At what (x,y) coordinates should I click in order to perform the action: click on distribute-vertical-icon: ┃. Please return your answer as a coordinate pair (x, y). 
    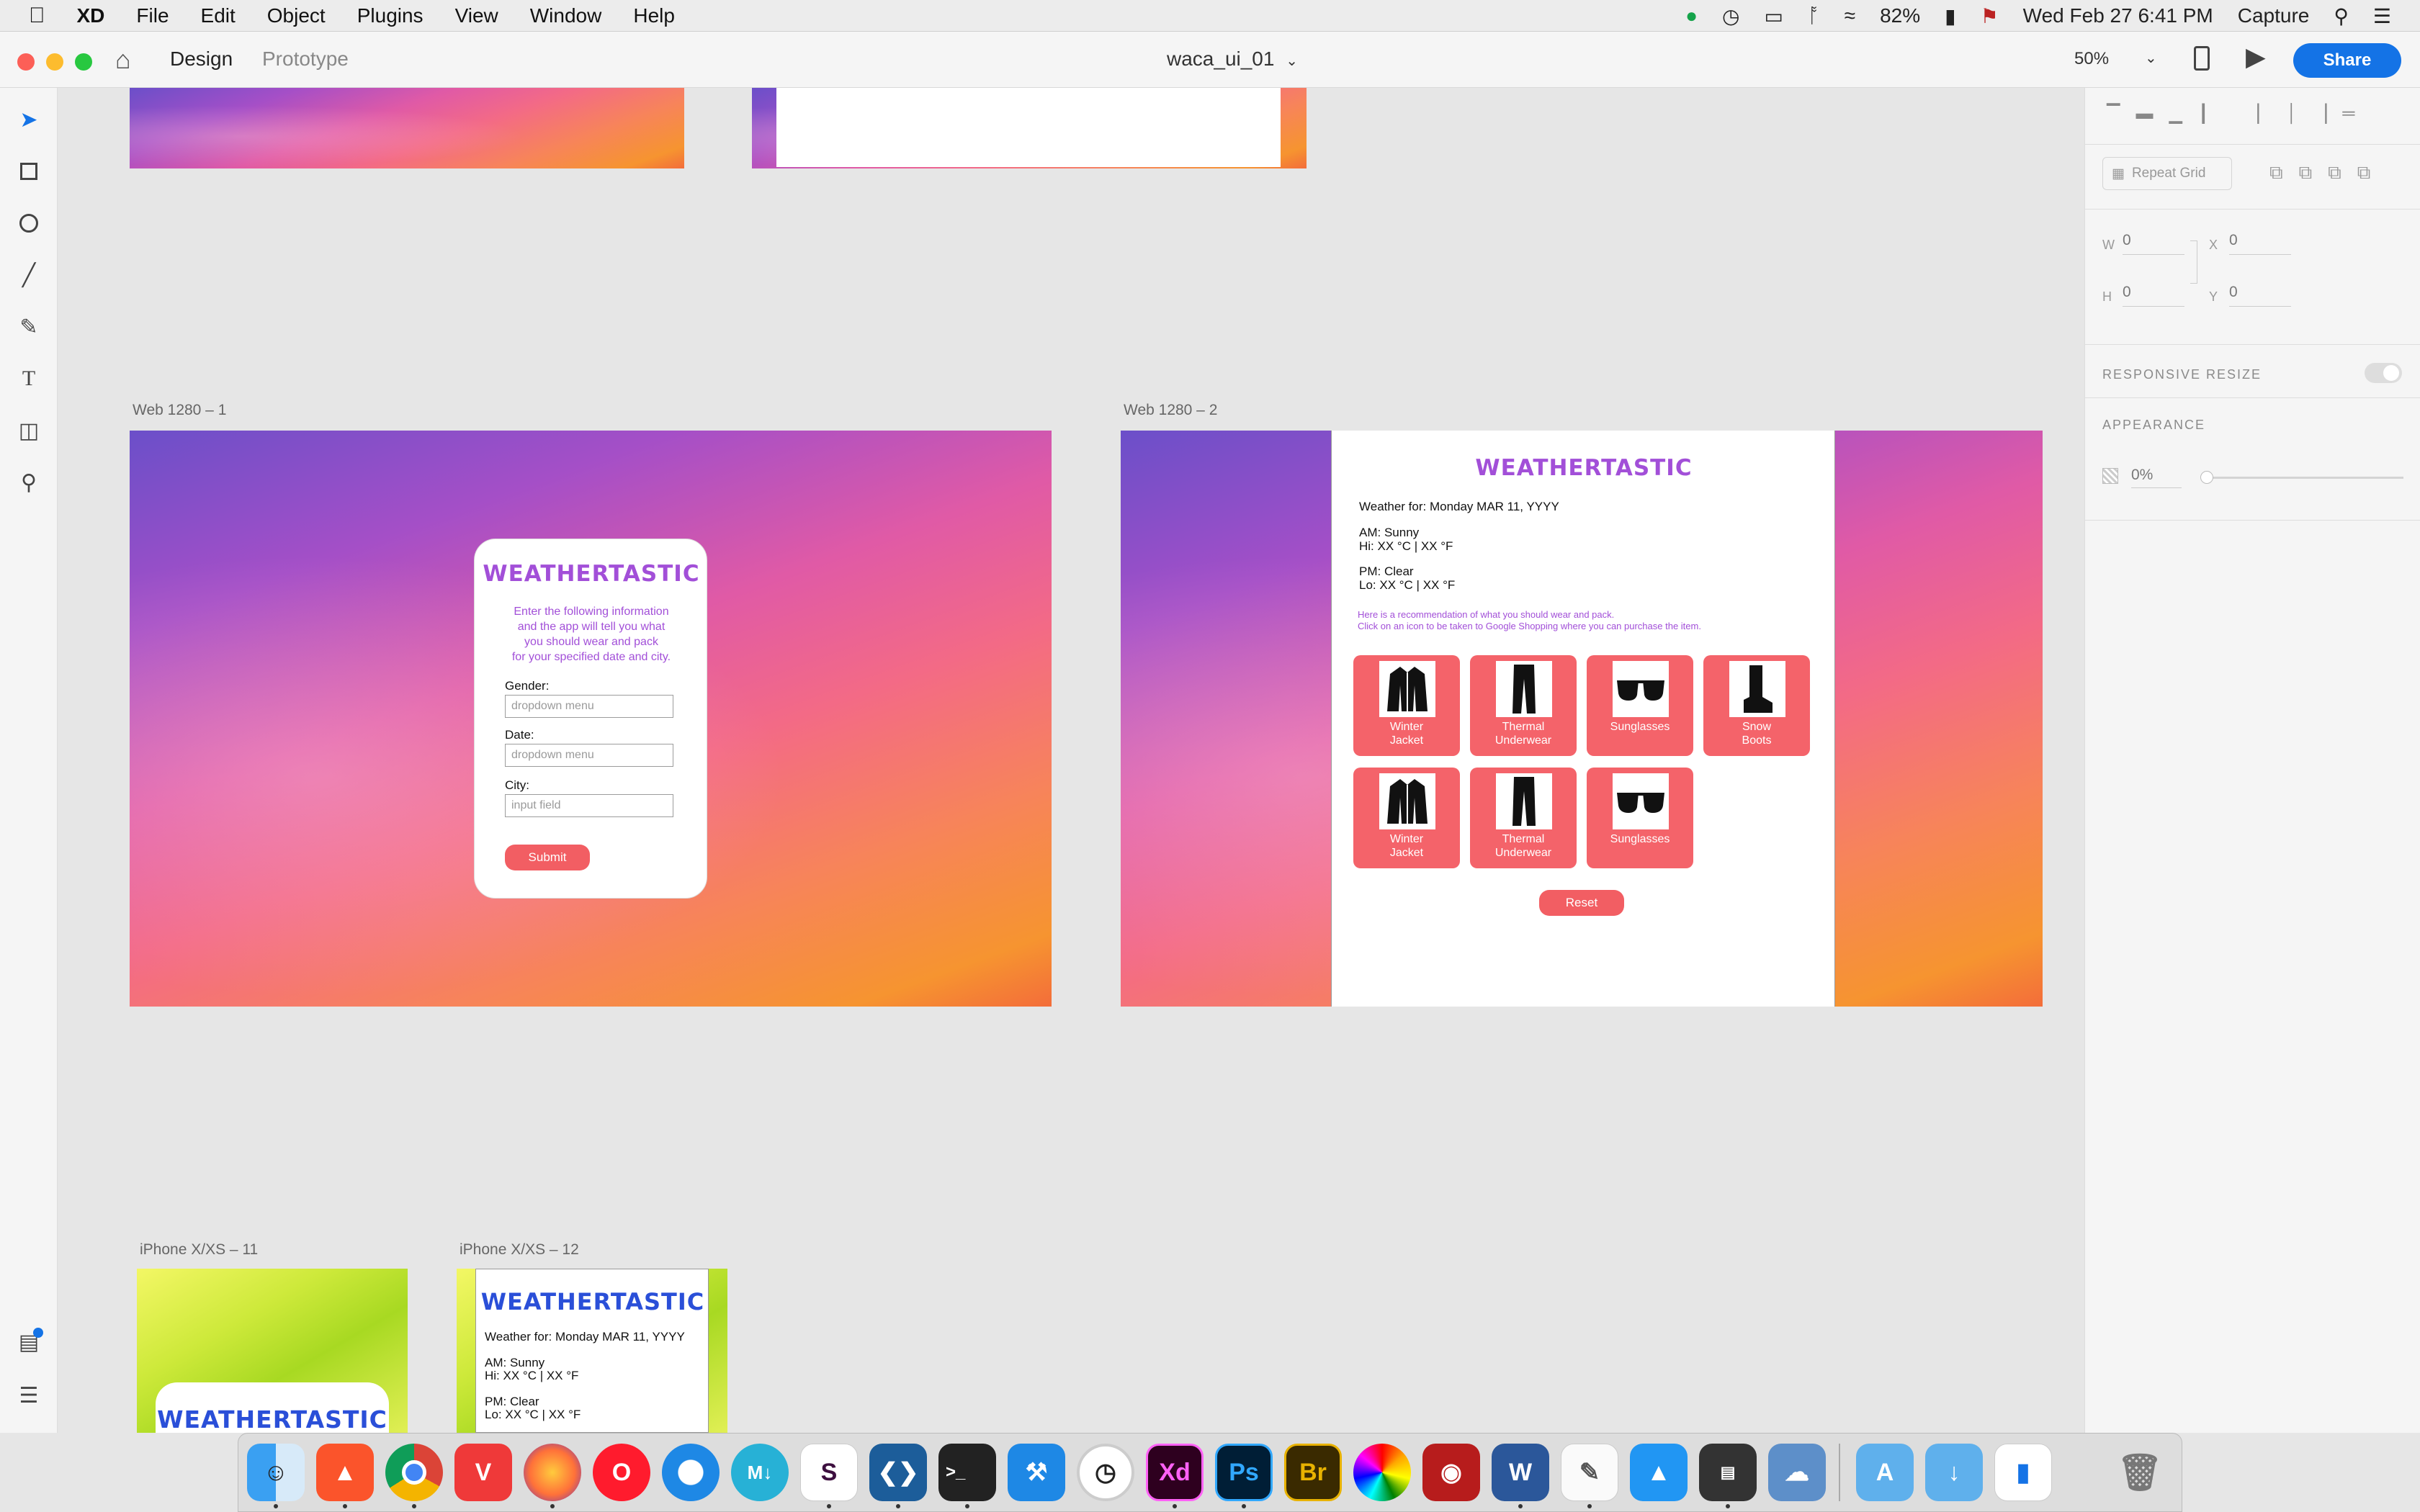
    Looking at the image, I should click on (2203, 114).